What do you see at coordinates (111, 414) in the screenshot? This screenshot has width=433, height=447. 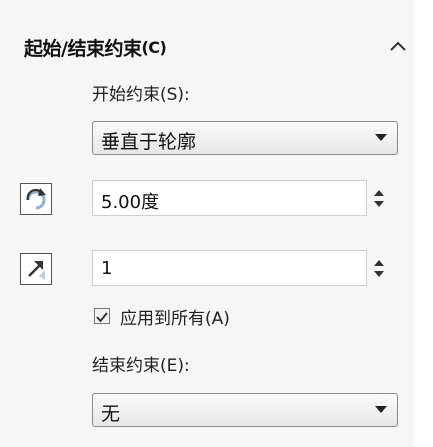 I see `end-constraint-value: 无` at bounding box center [111, 414].